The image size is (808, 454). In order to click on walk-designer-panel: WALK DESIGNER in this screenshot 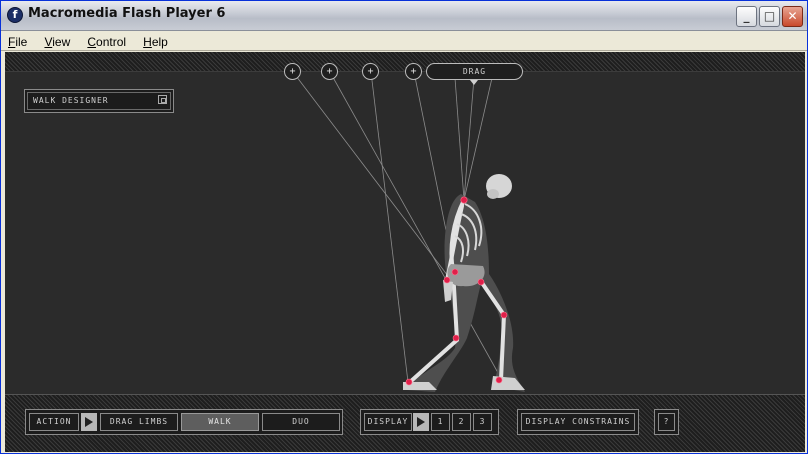, I will do `click(99, 101)`.